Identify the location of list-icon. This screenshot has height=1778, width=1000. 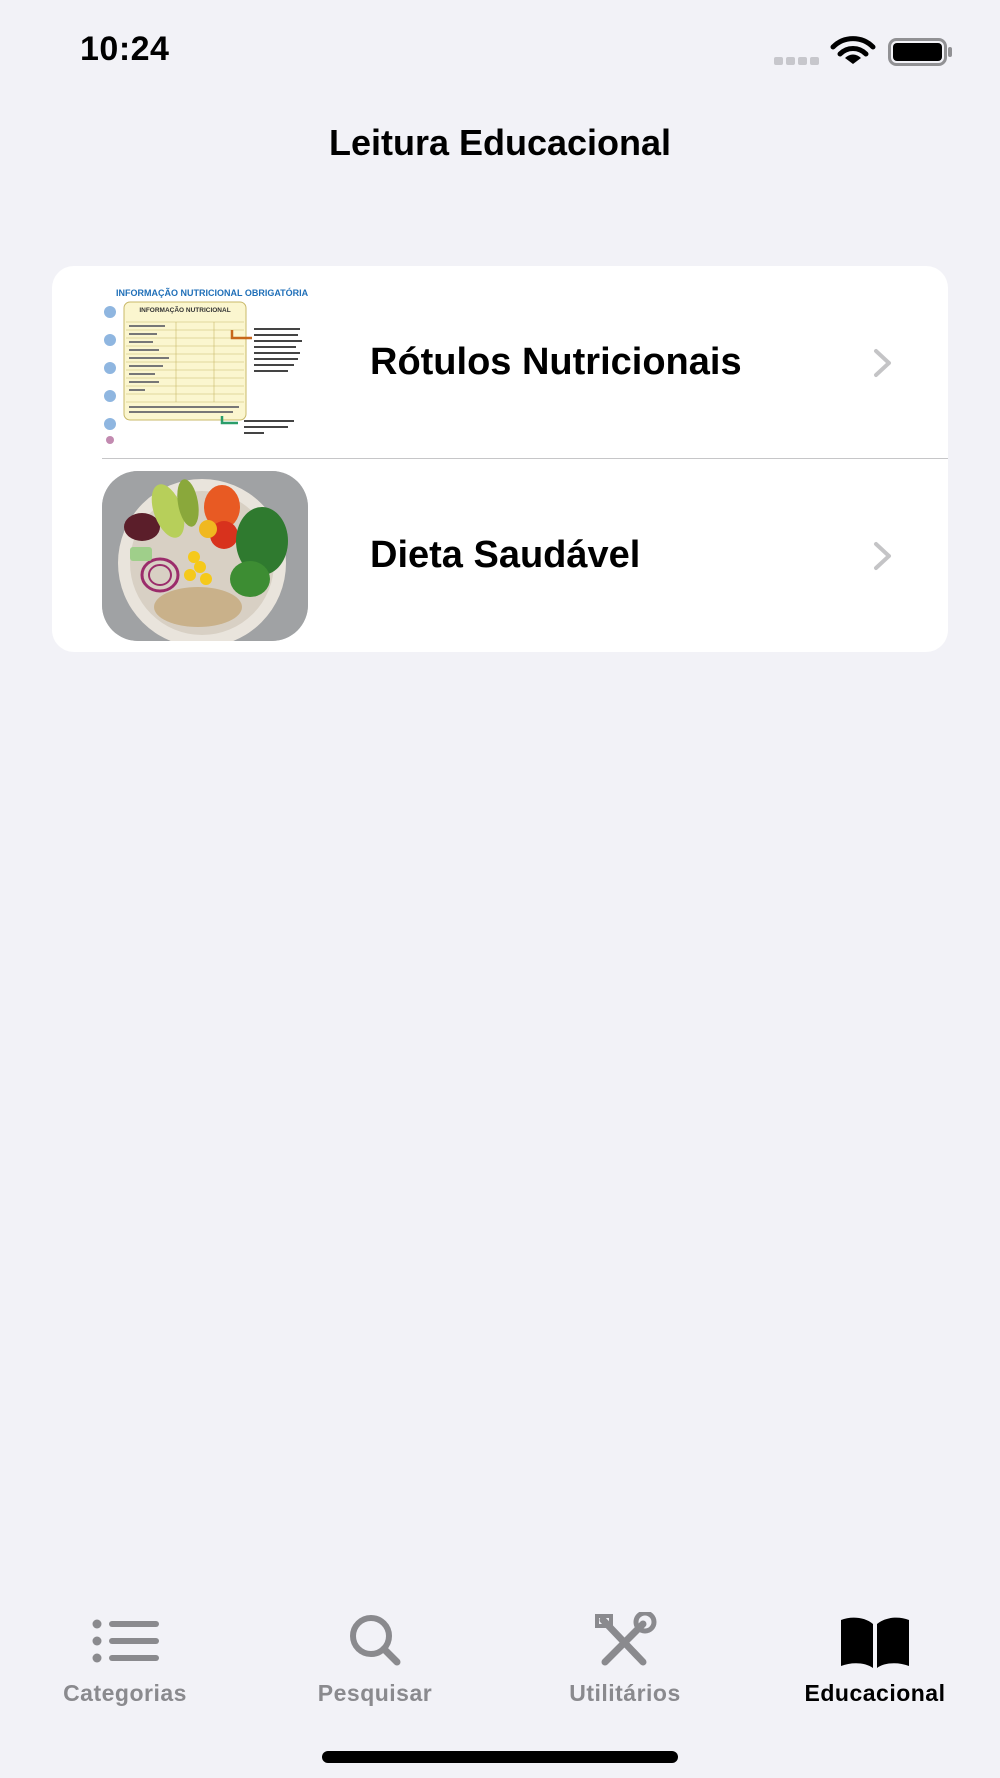
(125, 1641).